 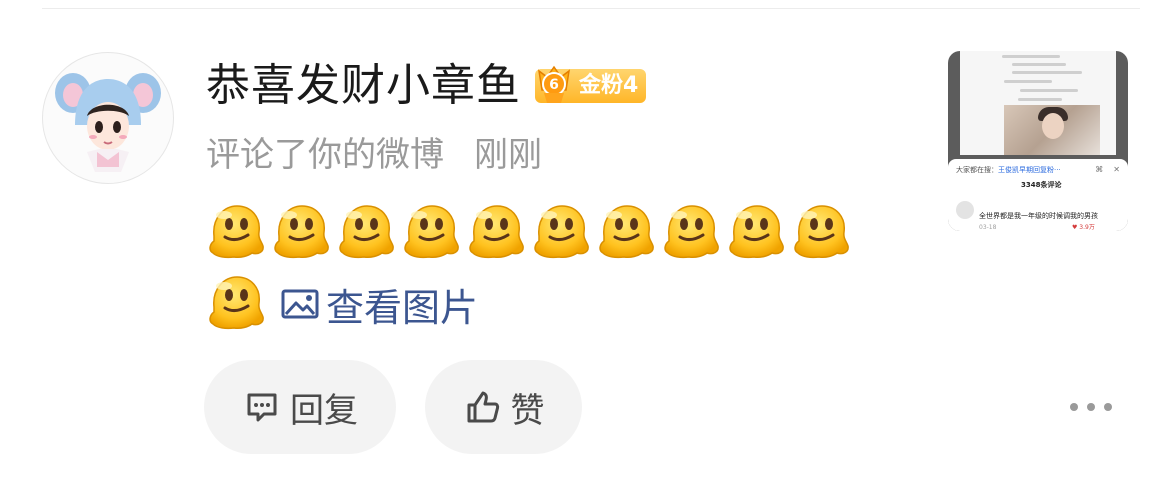 What do you see at coordinates (300, 304) in the screenshot?
I see `image-icon` at bounding box center [300, 304].